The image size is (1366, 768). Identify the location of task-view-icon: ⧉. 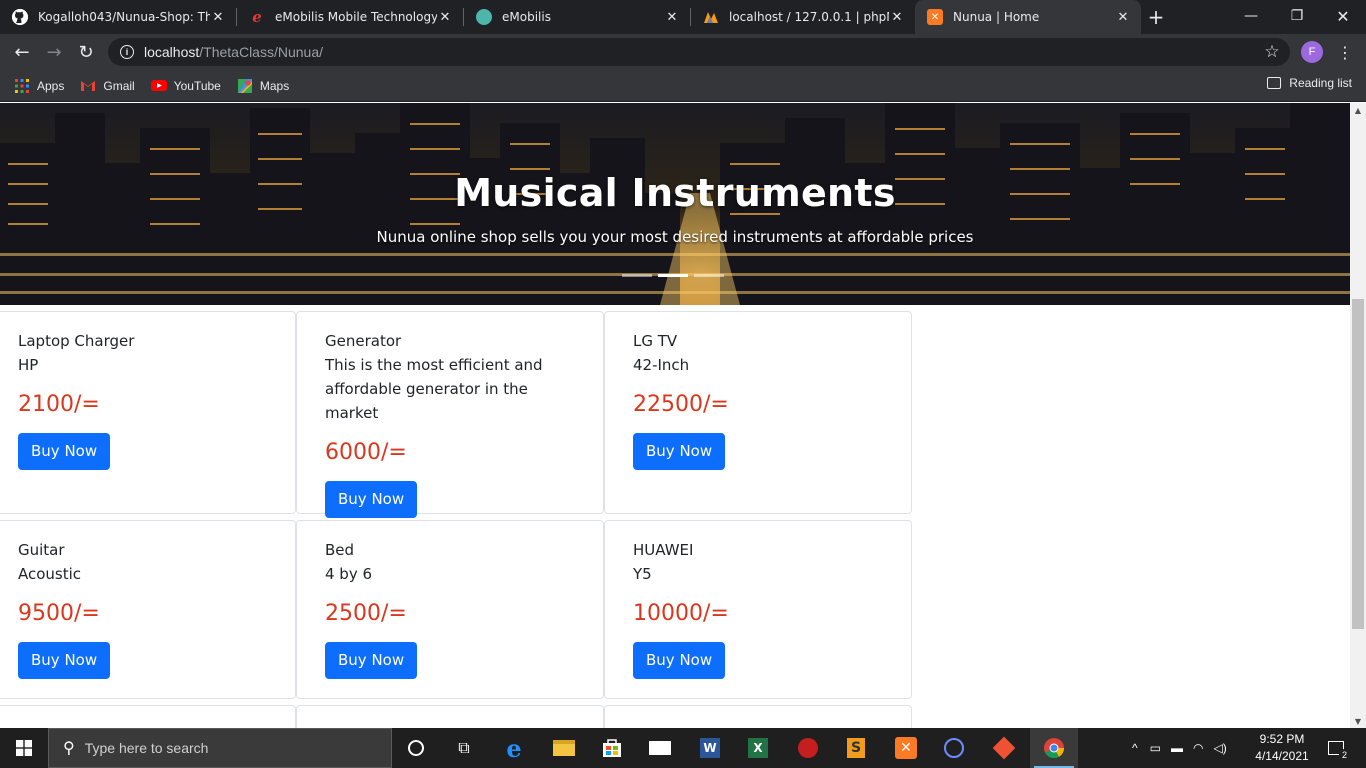
(464, 748).